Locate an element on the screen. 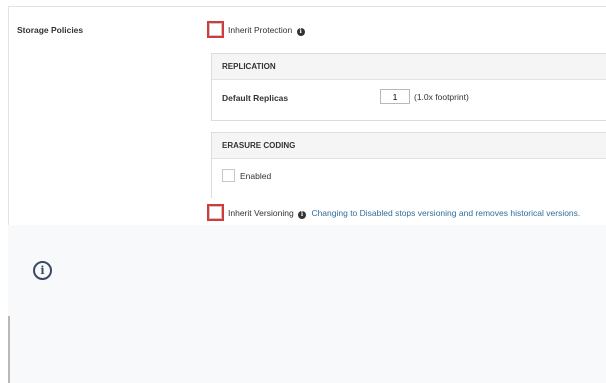 The image size is (606, 383). inherit-protection-checkbox is located at coordinates (215, 29).